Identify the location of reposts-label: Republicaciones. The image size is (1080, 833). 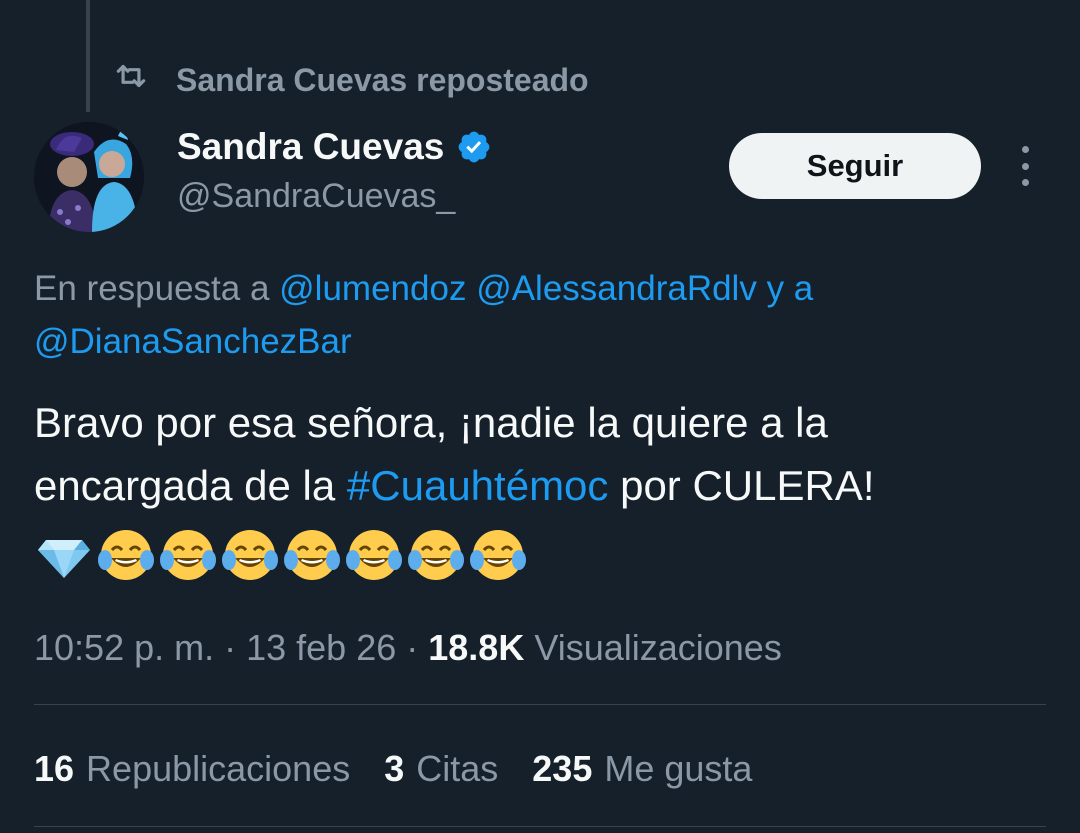
(218, 768).